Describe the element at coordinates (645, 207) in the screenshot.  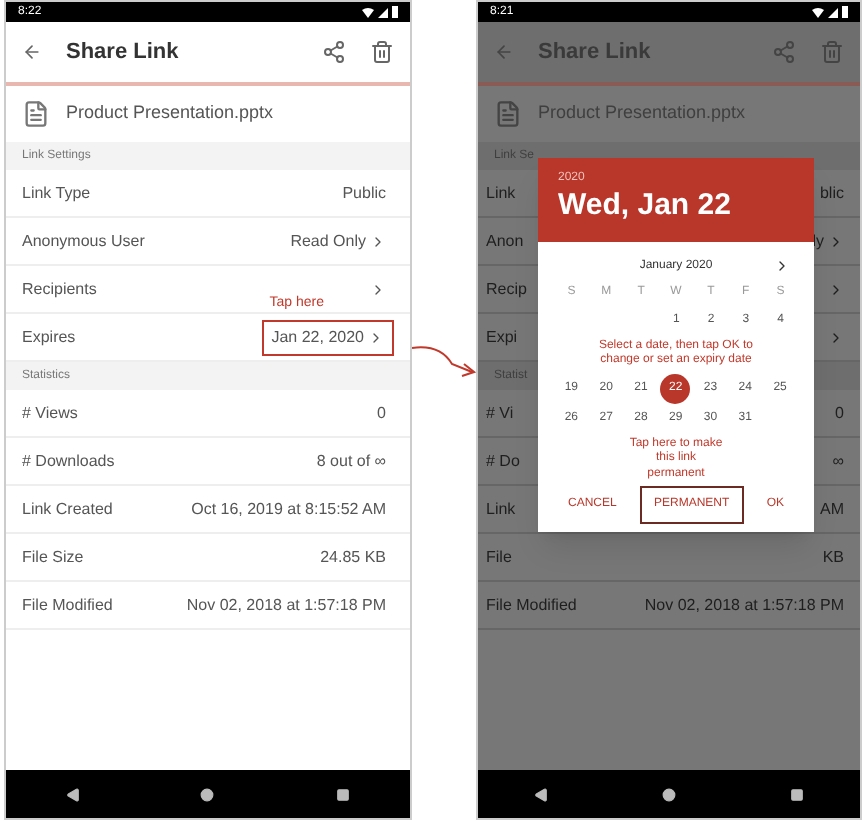
I see `selected-date-text: Wed, Jan 22` at that location.